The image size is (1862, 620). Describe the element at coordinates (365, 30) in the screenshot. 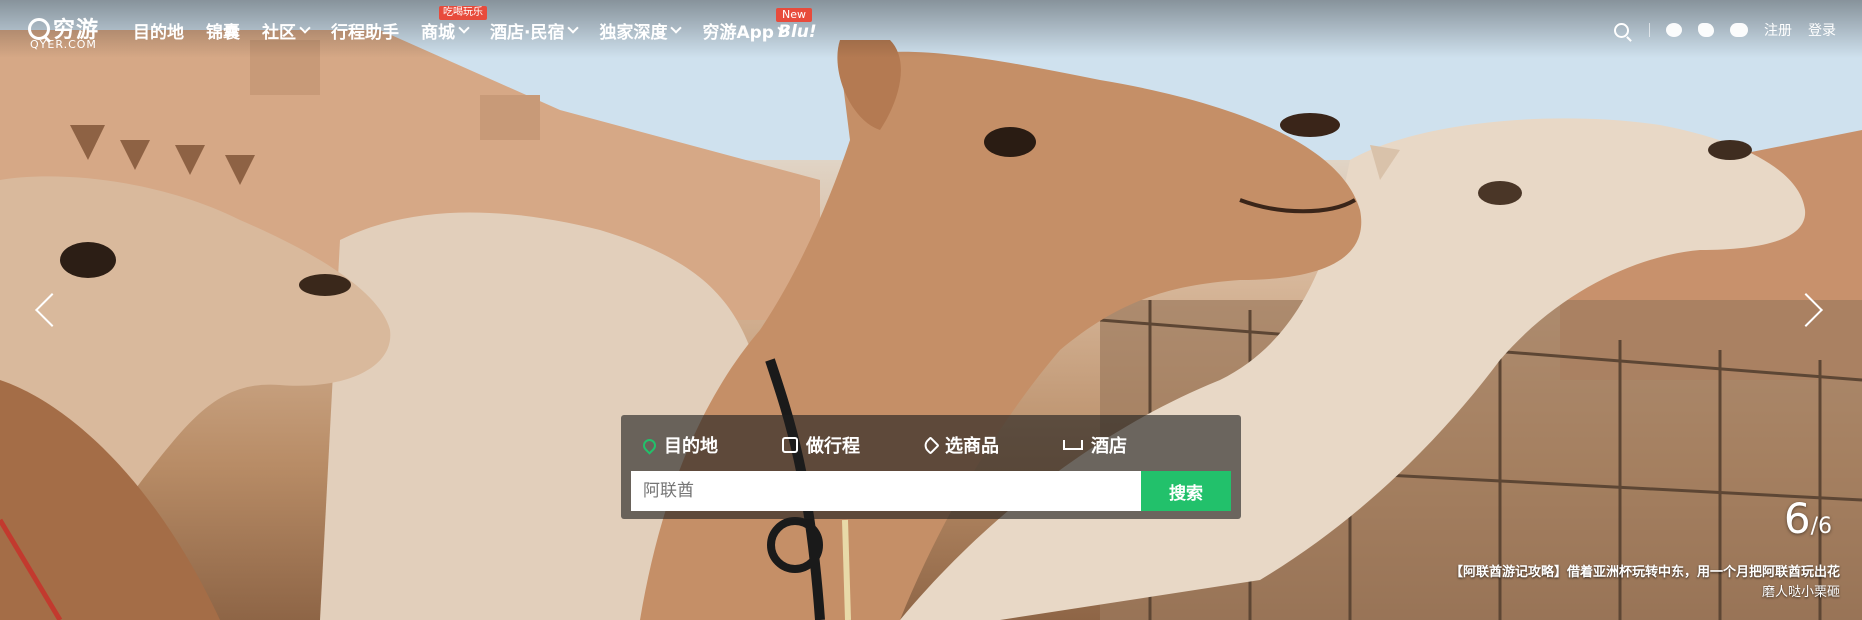

I see `nav-item-trip-planner: 行程助手` at that location.